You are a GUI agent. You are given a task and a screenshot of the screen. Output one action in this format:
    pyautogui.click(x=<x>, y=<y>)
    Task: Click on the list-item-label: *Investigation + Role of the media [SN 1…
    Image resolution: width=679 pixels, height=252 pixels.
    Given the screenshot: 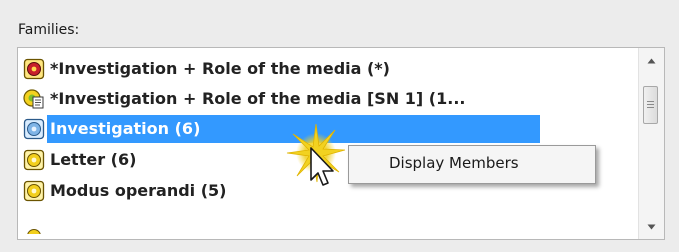 What is the action you would take?
    pyautogui.click(x=258, y=98)
    